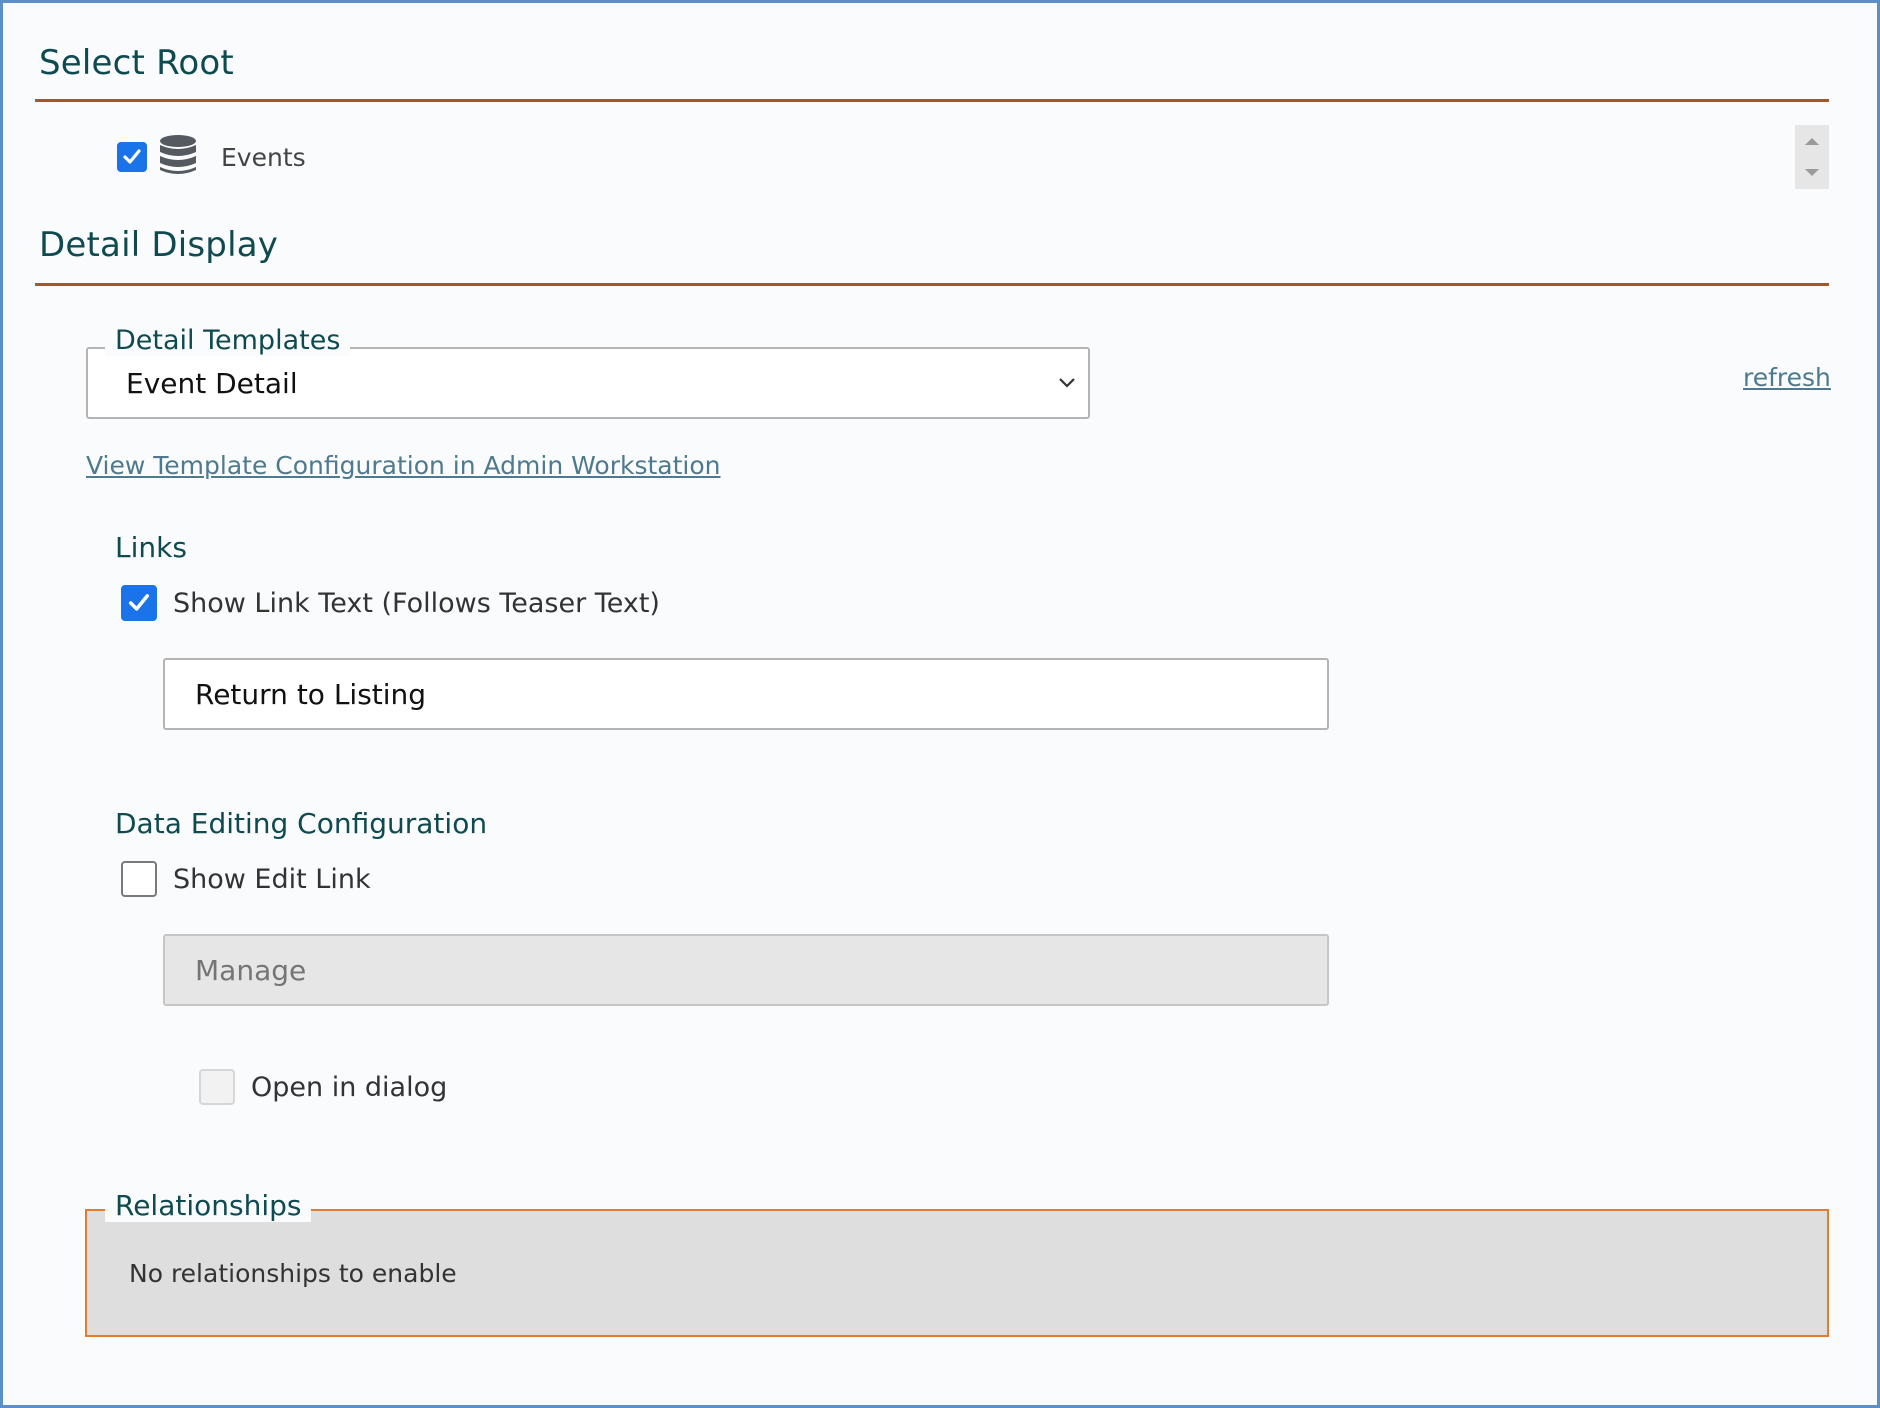 Image resolution: width=1880 pixels, height=1408 pixels. What do you see at coordinates (1787, 377) in the screenshot?
I see `refresh-link: refresh` at bounding box center [1787, 377].